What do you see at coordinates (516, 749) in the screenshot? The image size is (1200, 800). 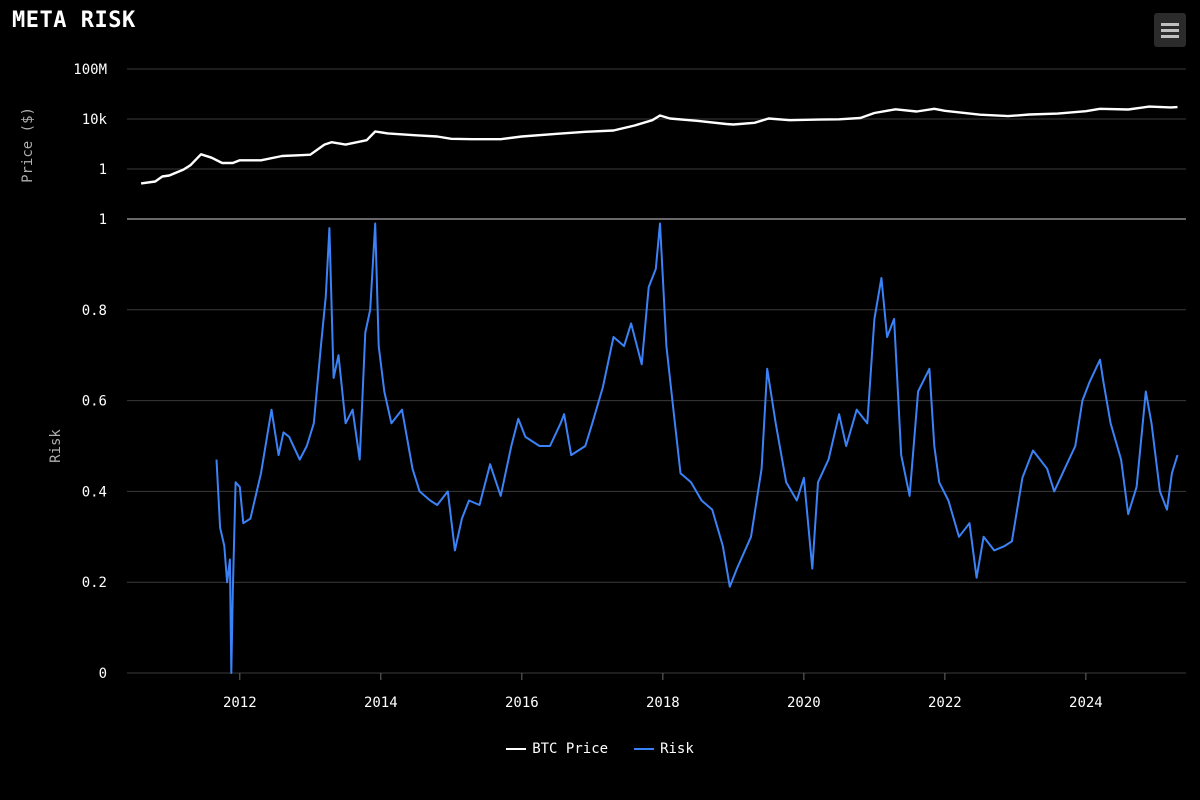 I see `legend-swatch-btc-price` at bounding box center [516, 749].